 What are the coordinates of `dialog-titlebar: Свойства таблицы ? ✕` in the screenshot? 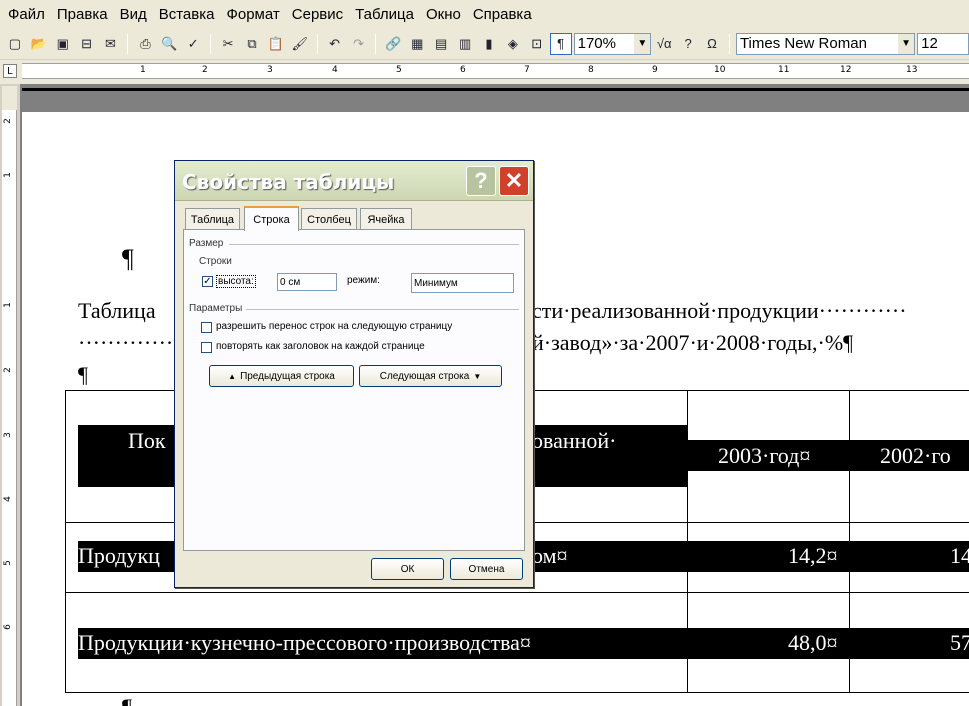 It's located at (354, 181).